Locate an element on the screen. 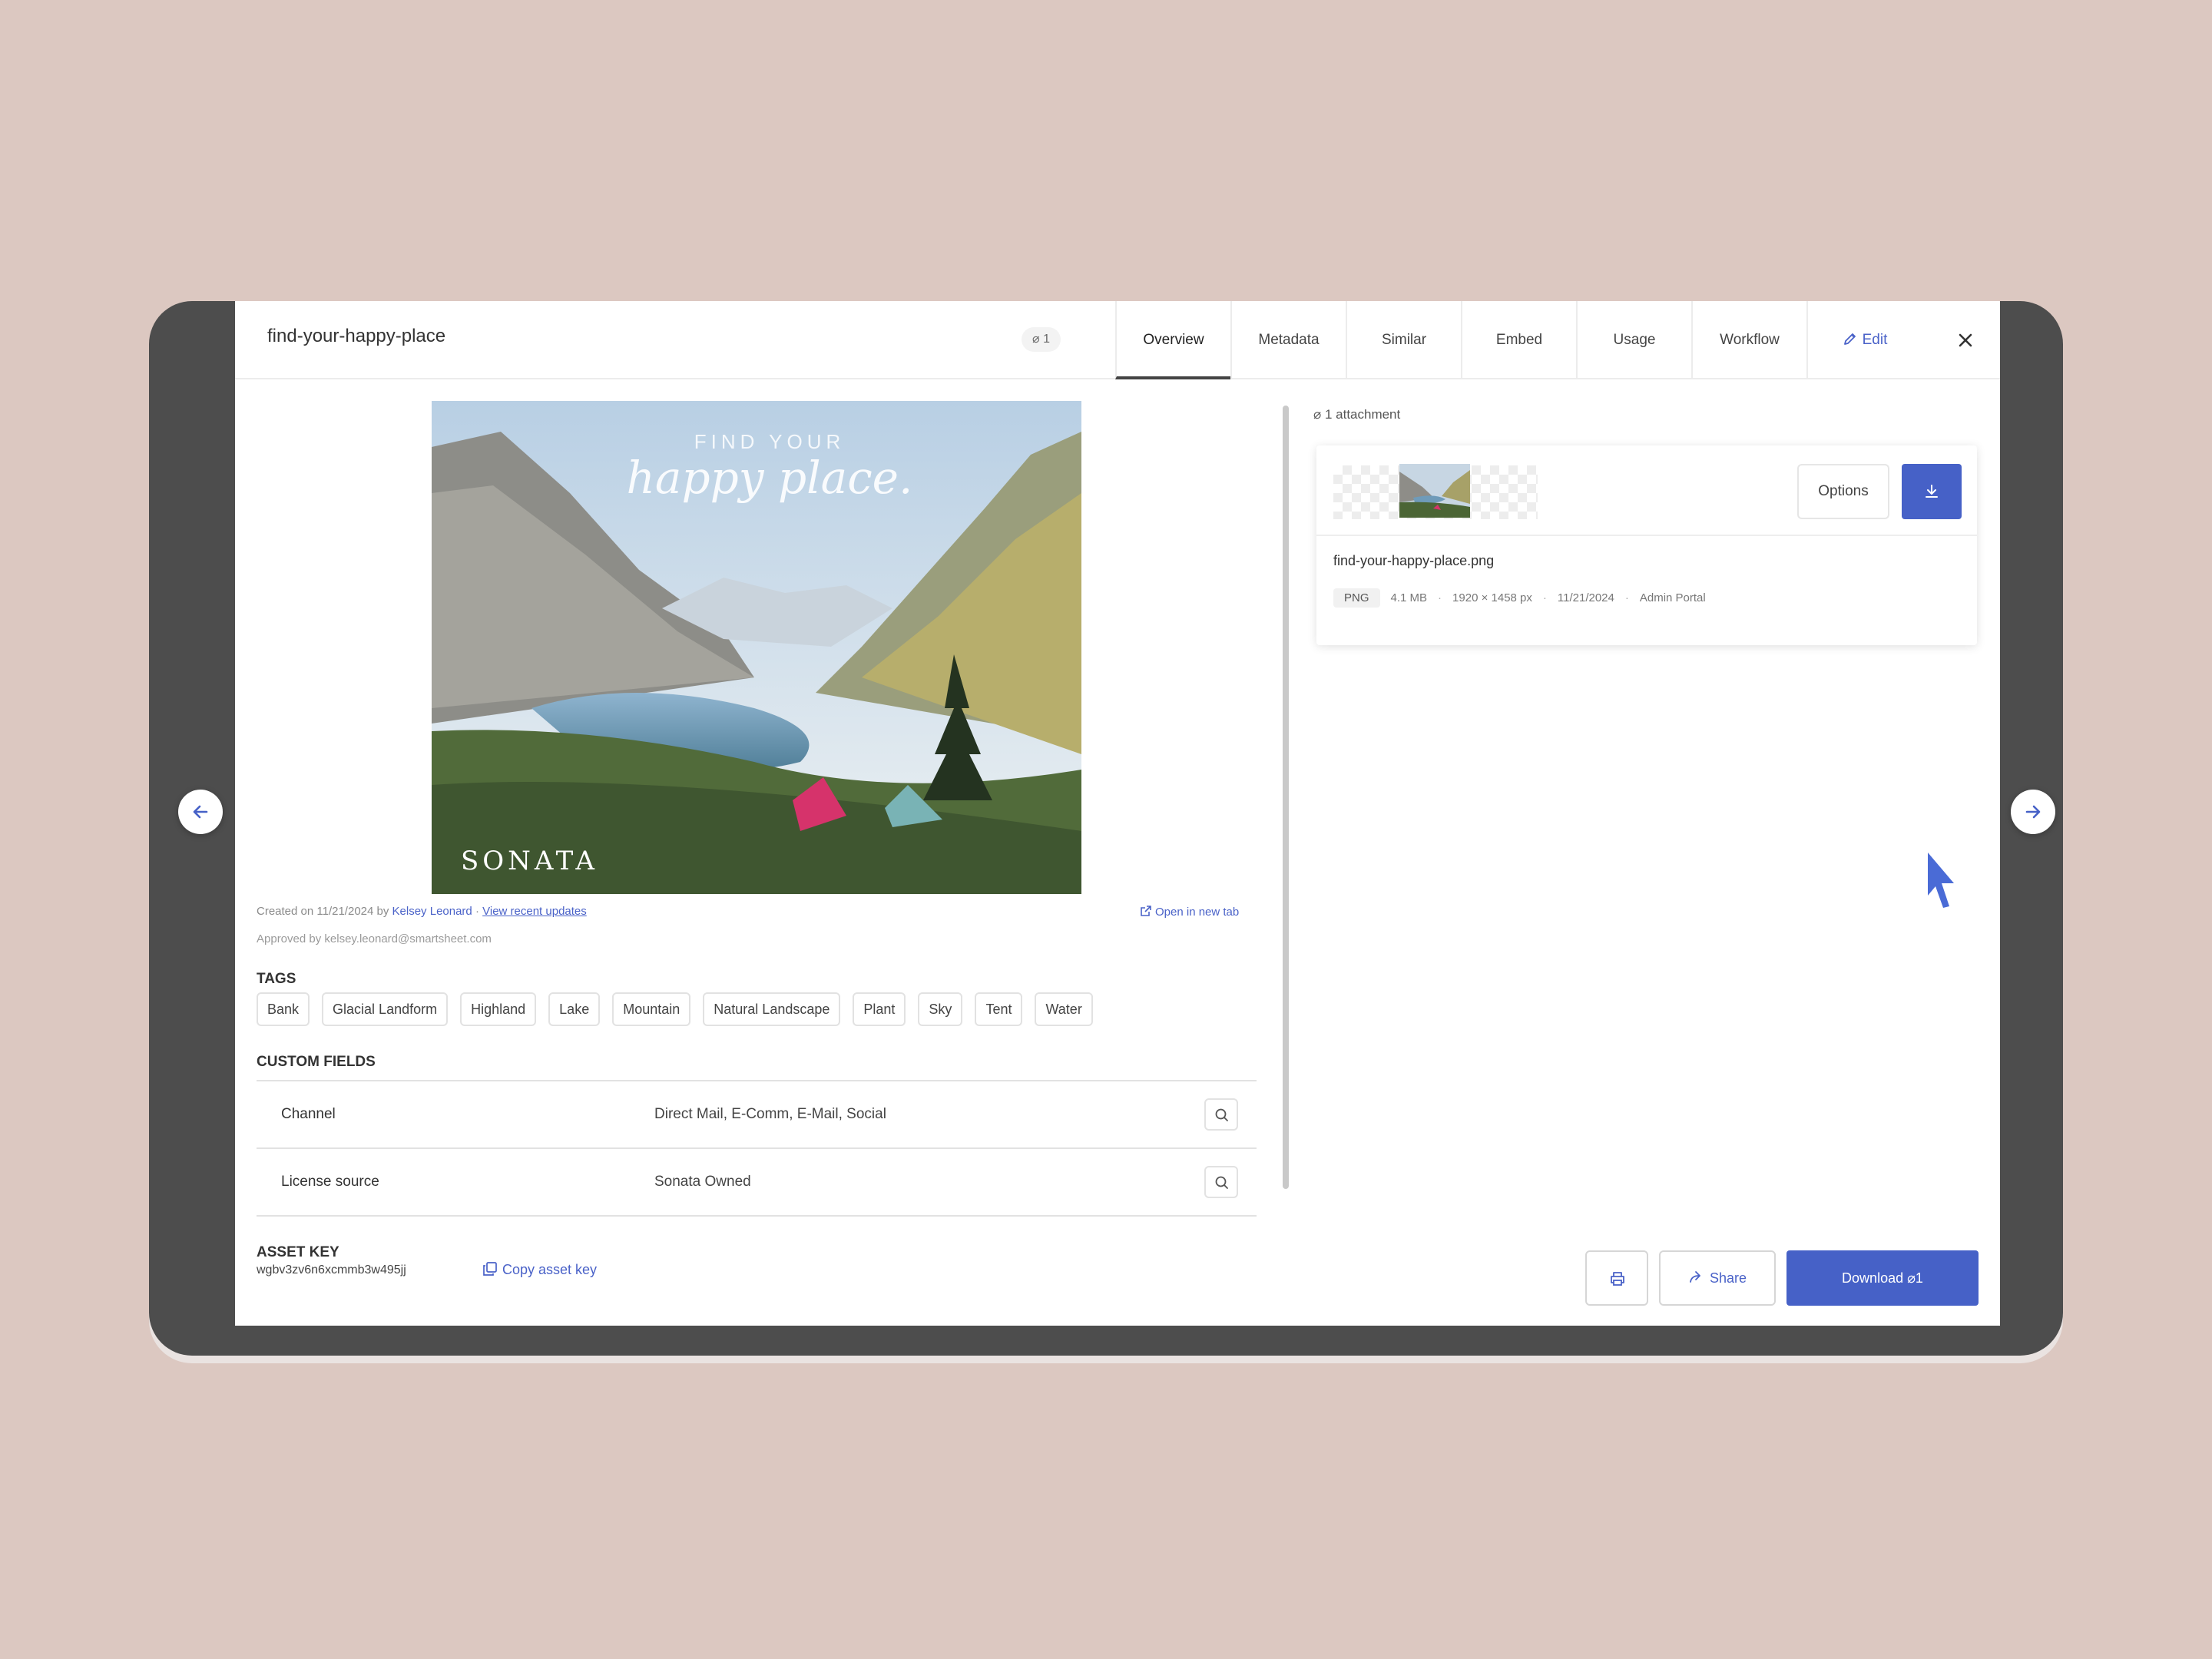 The image size is (2212, 1659). tag-chip: Tent is located at coordinates (999, 1009).